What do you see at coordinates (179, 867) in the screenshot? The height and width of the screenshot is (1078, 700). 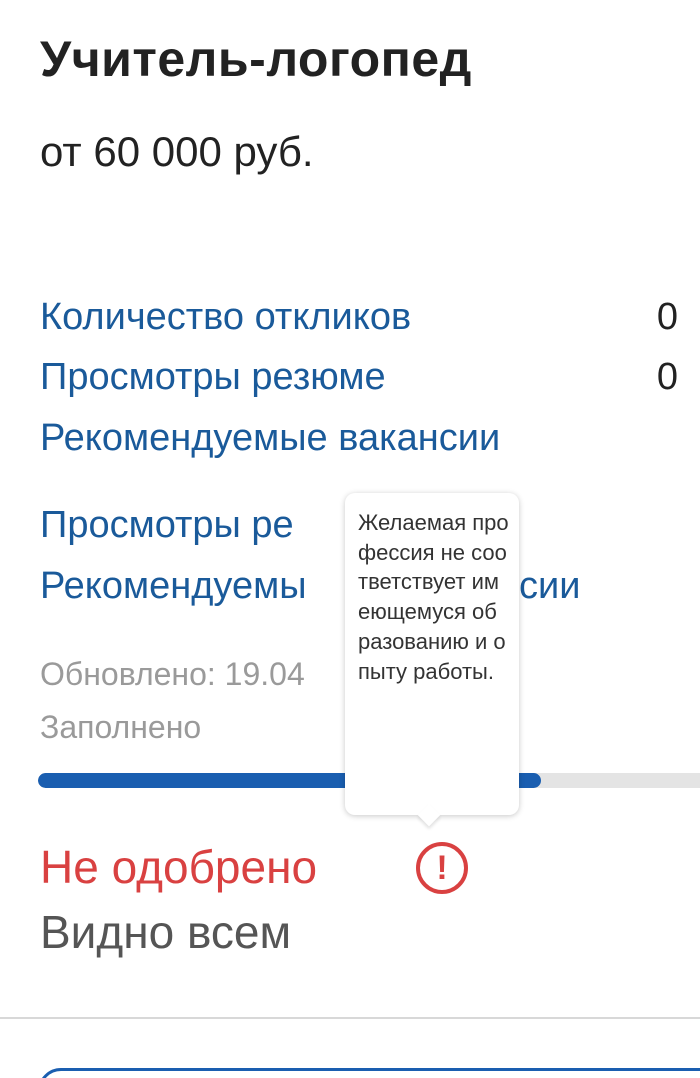 I see `moderation-status: Не одобрено` at bounding box center [179, 867].